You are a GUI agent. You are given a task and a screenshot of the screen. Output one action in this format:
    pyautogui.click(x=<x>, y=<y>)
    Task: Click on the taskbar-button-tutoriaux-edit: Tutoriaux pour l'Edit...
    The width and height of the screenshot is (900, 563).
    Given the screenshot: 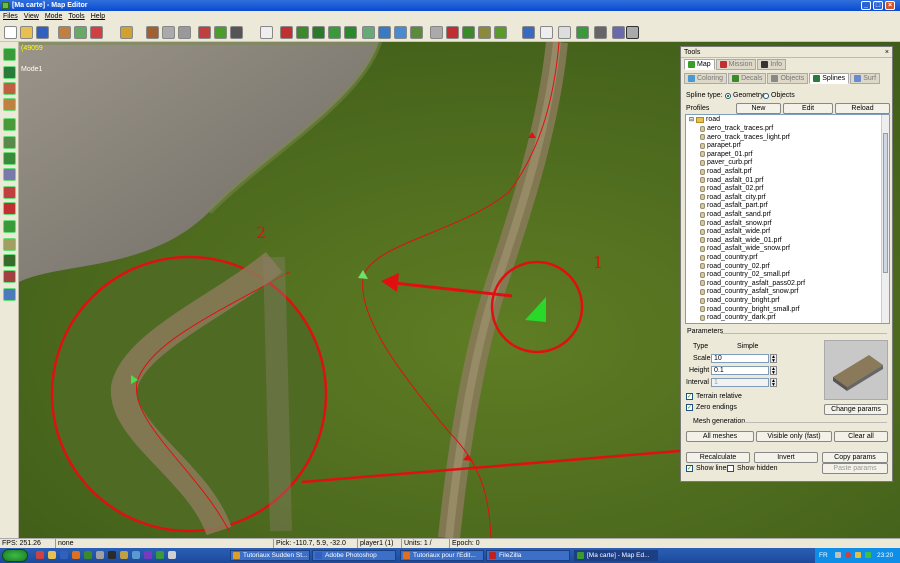 What is the action you would take?
    pyautogui.click(x=442, y=555)
    